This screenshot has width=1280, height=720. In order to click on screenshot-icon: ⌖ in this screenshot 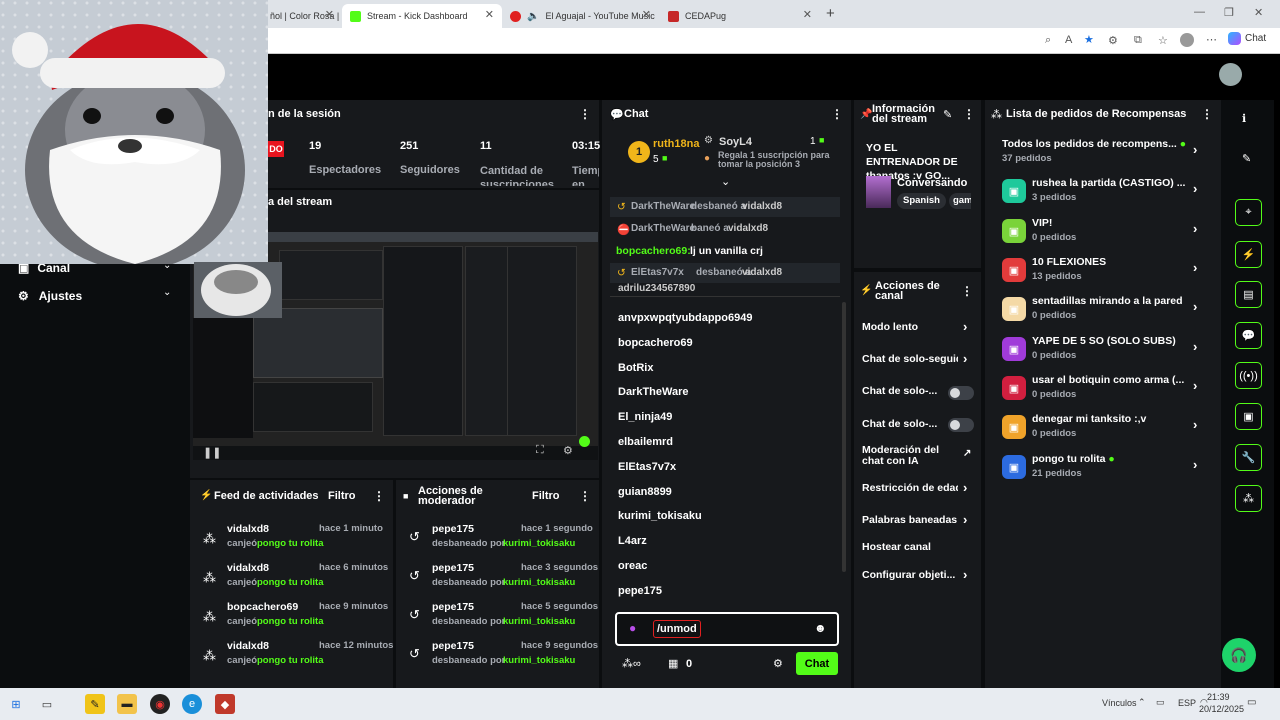, I will do `click(1248, 212)`.